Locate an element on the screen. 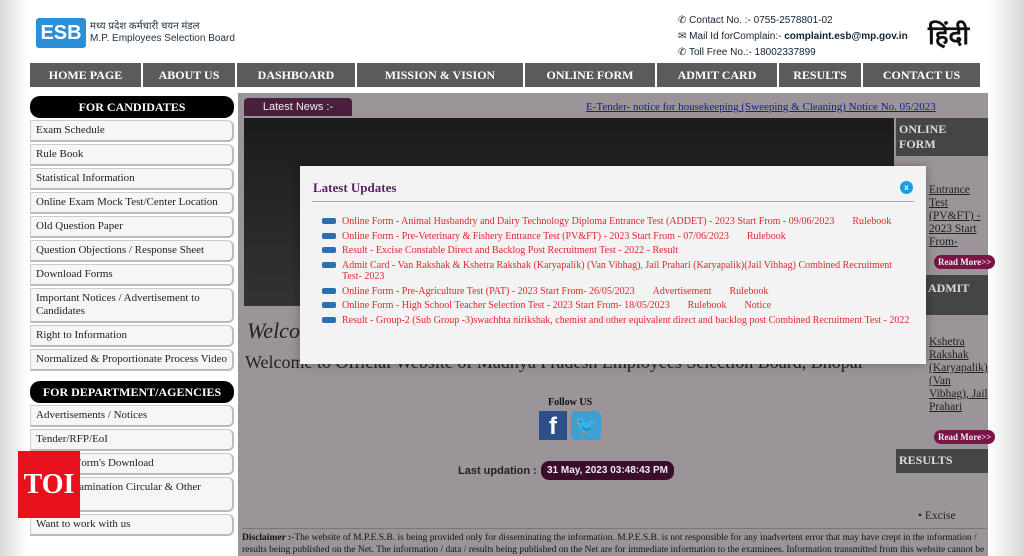 The width and height of the screenshot is (1024, 556). sidebar-item: Advertisements / Notices is located at coordinates (132, 416).